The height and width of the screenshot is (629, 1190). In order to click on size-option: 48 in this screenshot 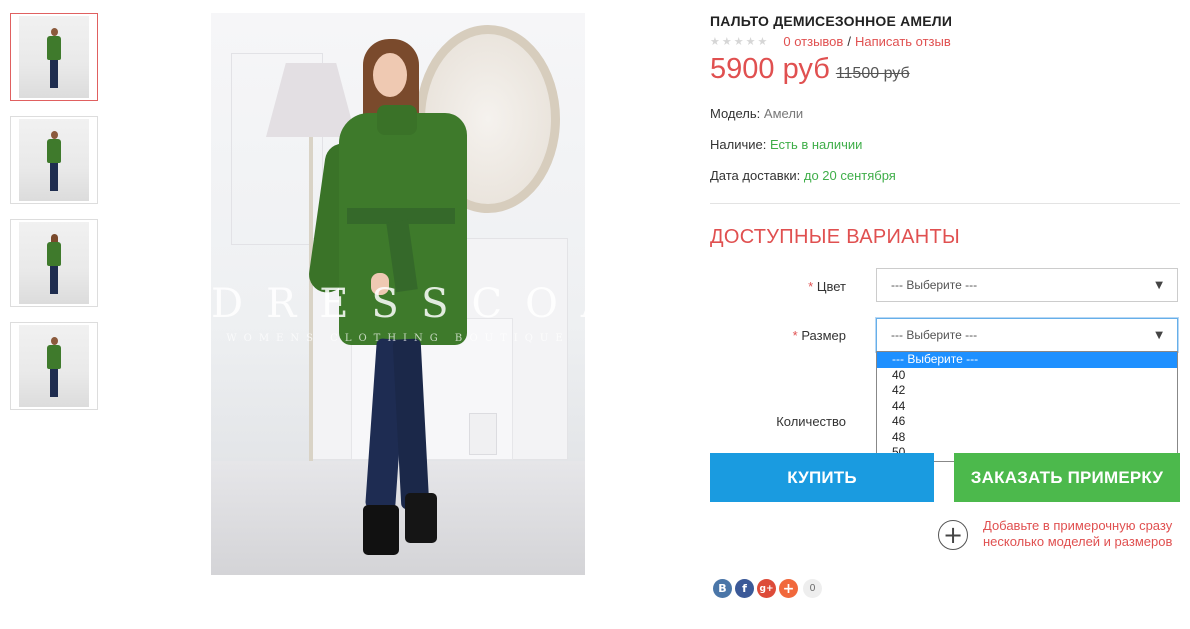, I will do `click(1027, 438)`.